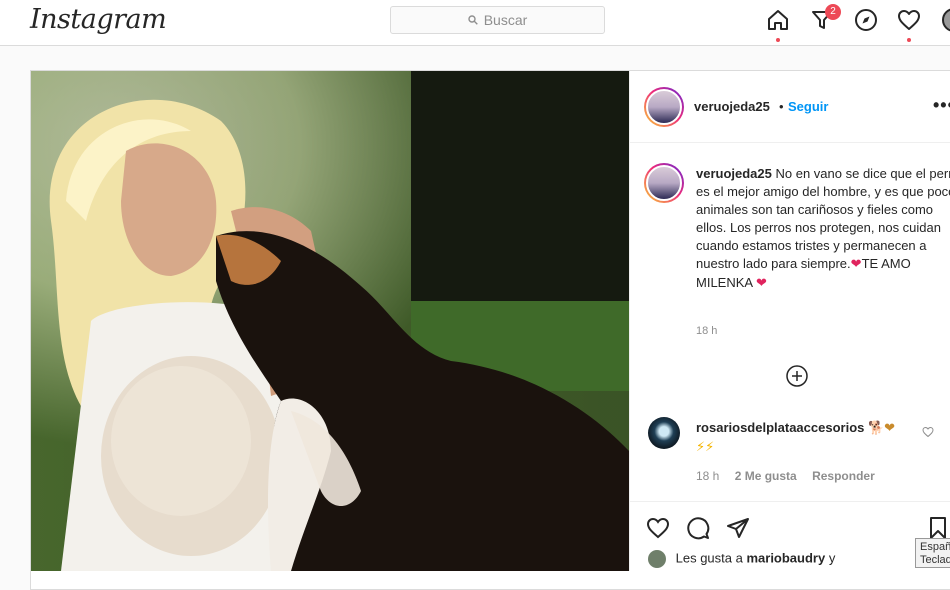 Image resolution: width=950 pixels, height=590 pixels. What do you see at coordinates (928, 432) in the screenshot?
I see `comment-like-heart-icon` at bounding box center [928, 432].